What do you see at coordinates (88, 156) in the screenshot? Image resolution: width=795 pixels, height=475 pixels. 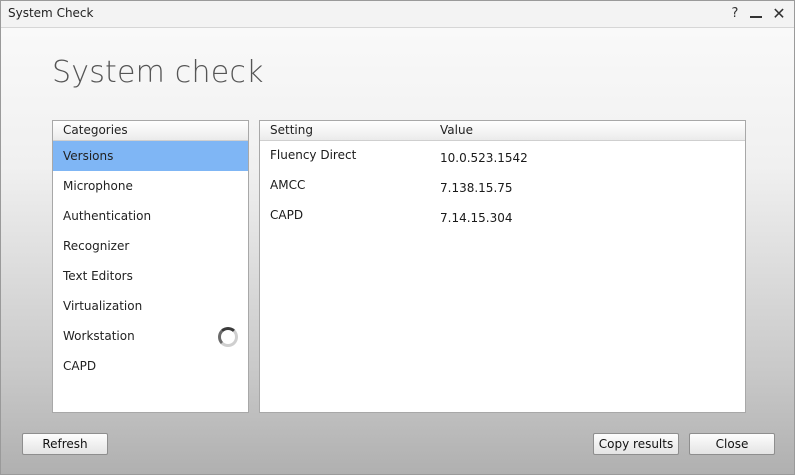 I see `category-label: Versions` at bounding box center [88, 156].